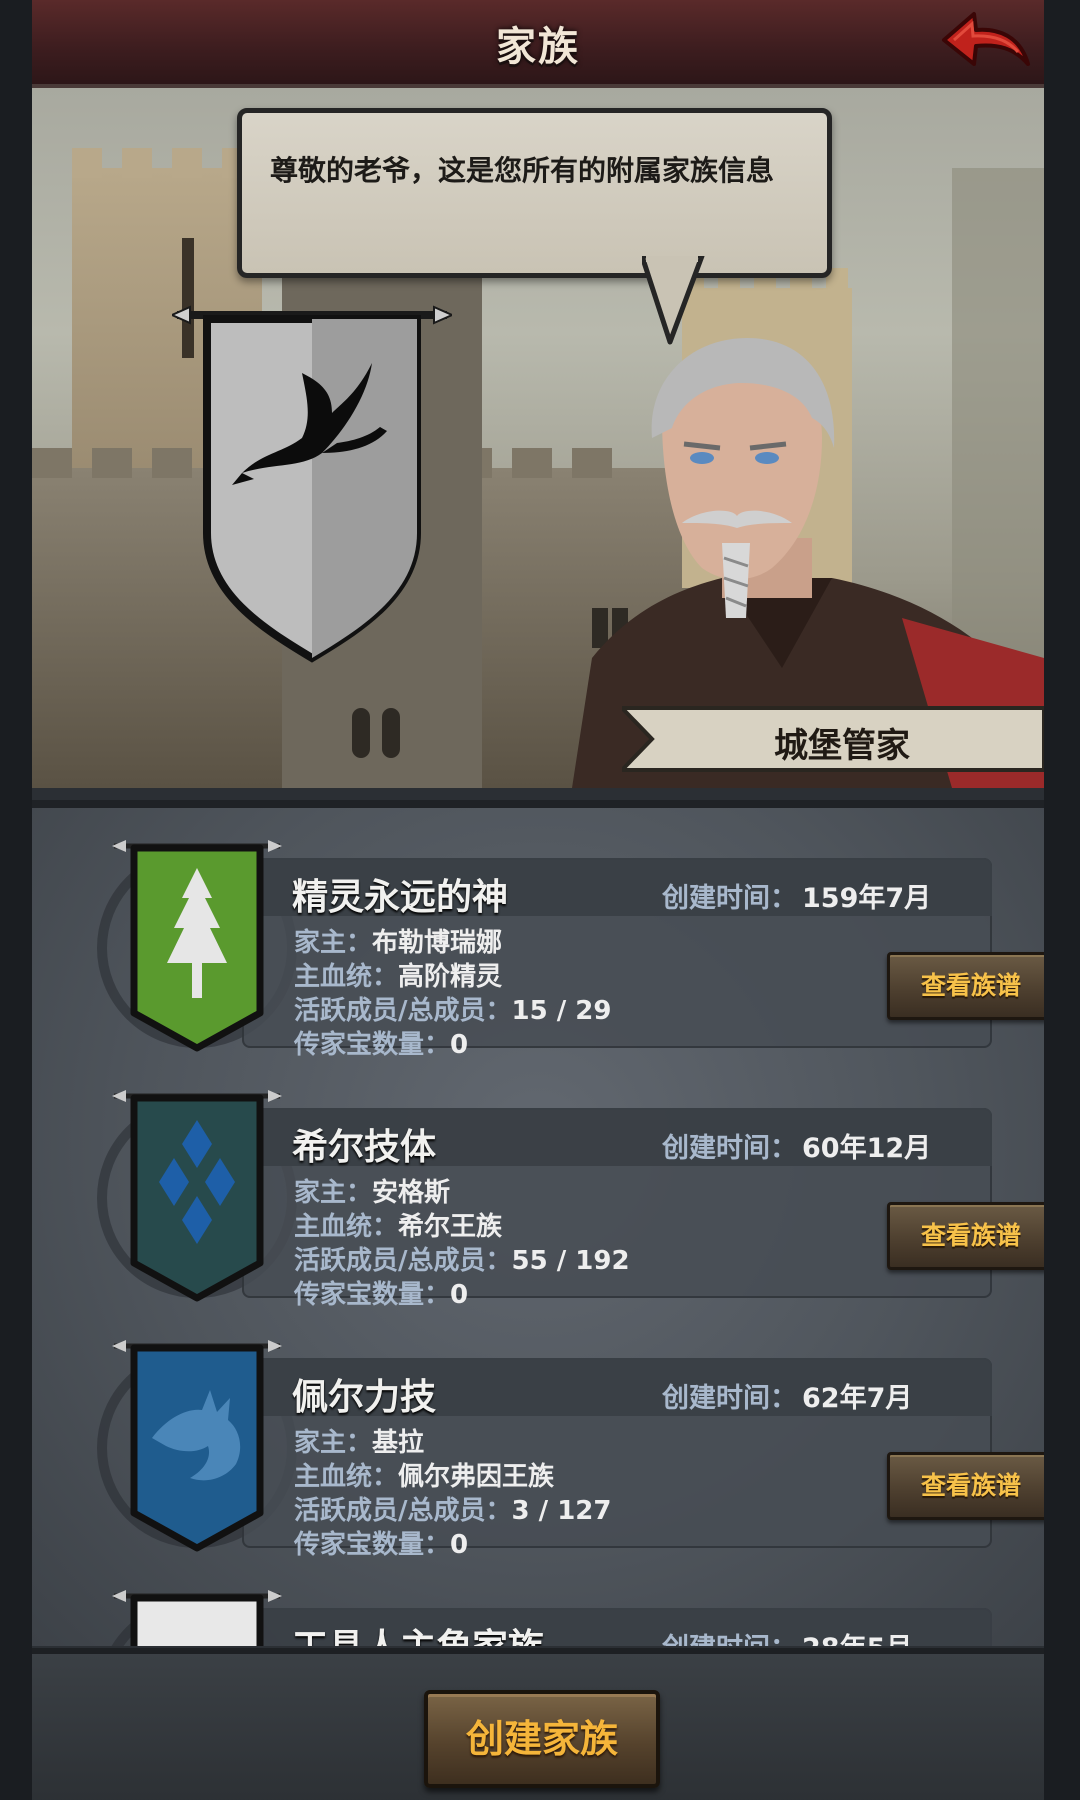  What do you see at coordinates (534, 193) in the screenshot?
I see `speech-bubble: 尊敬的老爷，这是您所有的附属家族信息` at bounding box center [534, 193].